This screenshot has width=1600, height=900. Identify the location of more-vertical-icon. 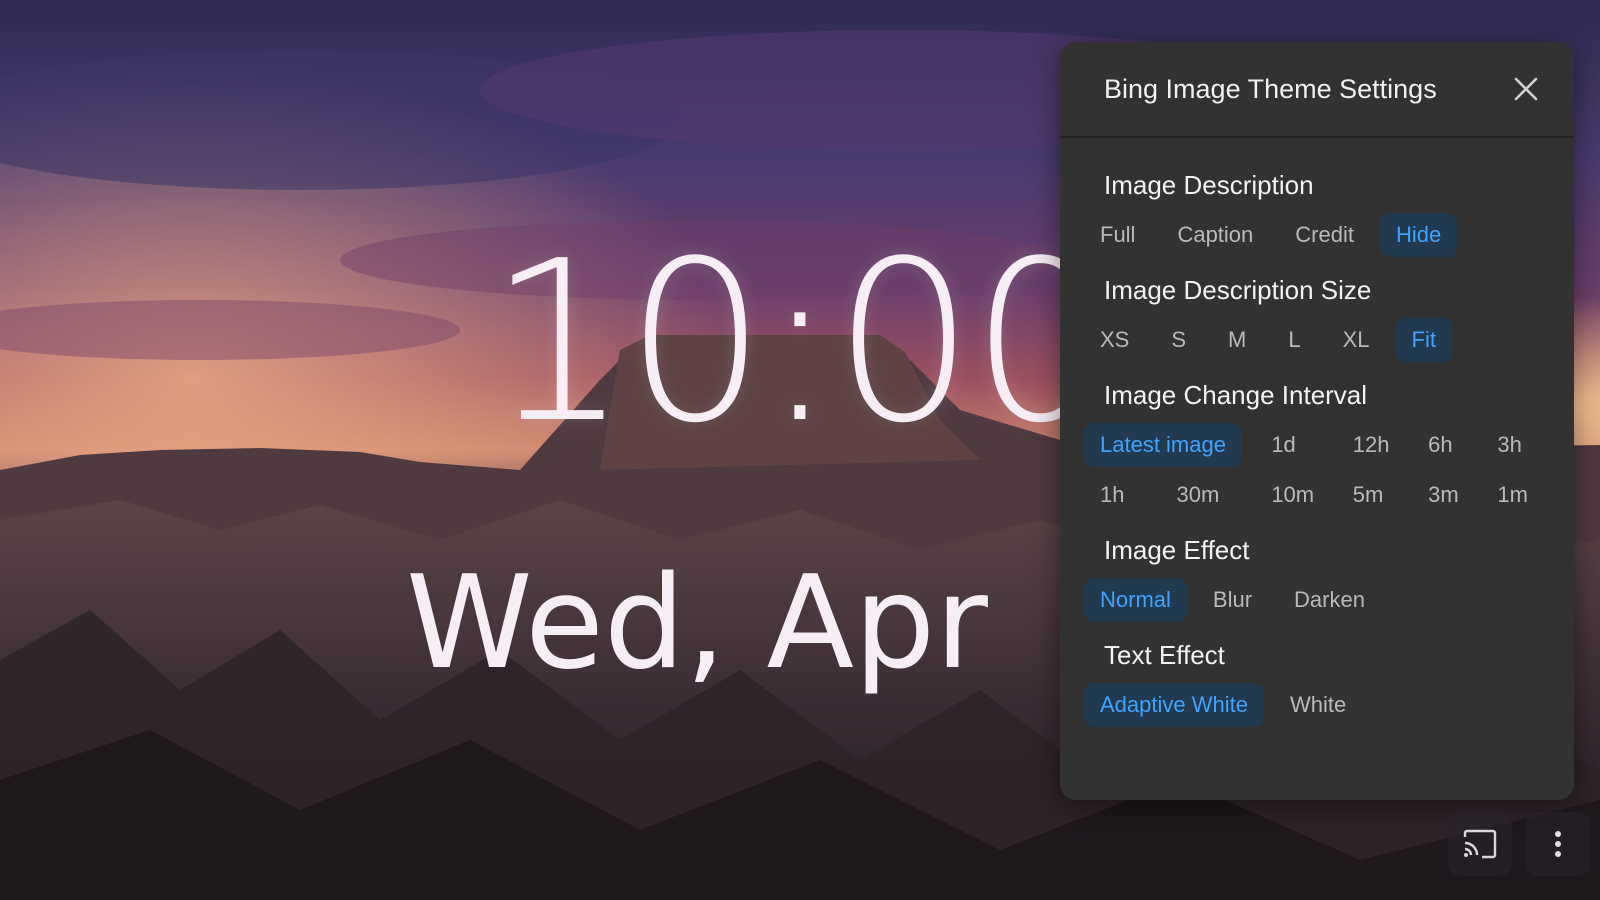
(1558, 844).